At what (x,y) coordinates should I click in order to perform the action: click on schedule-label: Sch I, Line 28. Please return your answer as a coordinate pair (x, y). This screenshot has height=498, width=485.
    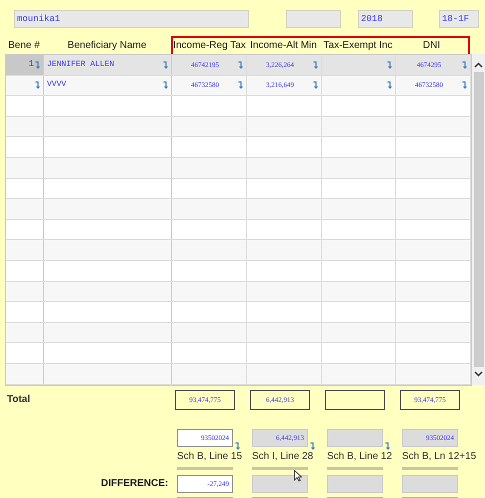
    Looking at the image, I should click on (283, 457).